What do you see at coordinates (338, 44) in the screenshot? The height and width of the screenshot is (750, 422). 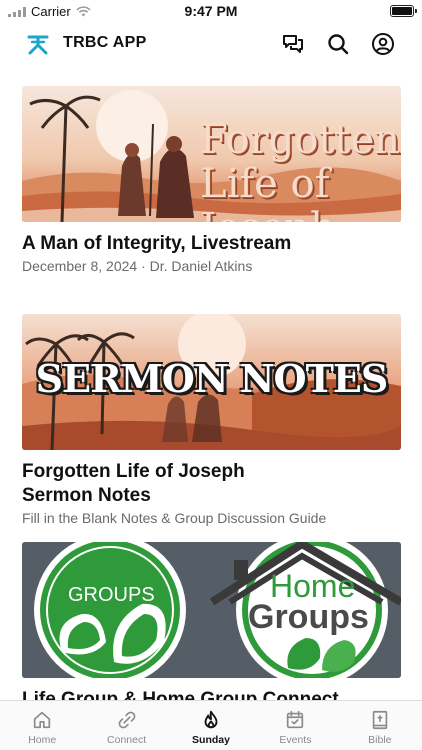 I see `search-icon` at bounding box center [338, 44].